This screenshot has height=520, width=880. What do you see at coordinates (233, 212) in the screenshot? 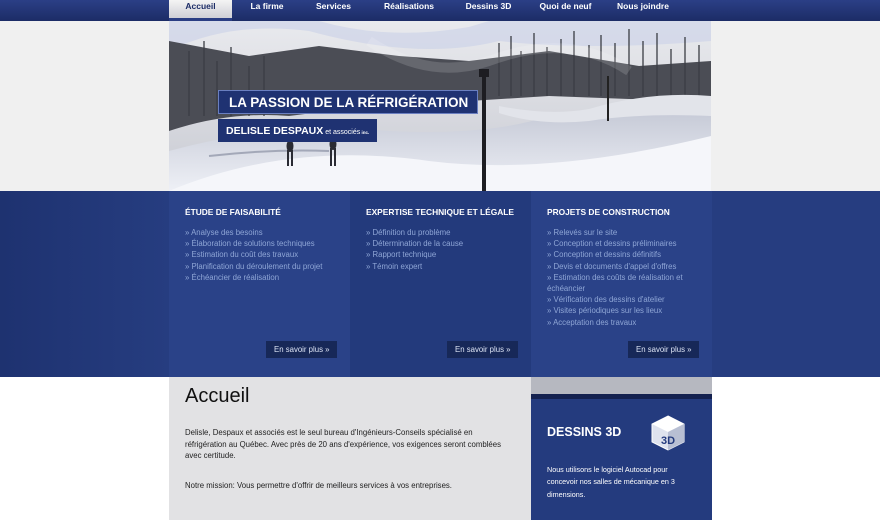
I see `service-title: ÉTUDE DE FAISABILITÉ` at bounding box center [233, 212].